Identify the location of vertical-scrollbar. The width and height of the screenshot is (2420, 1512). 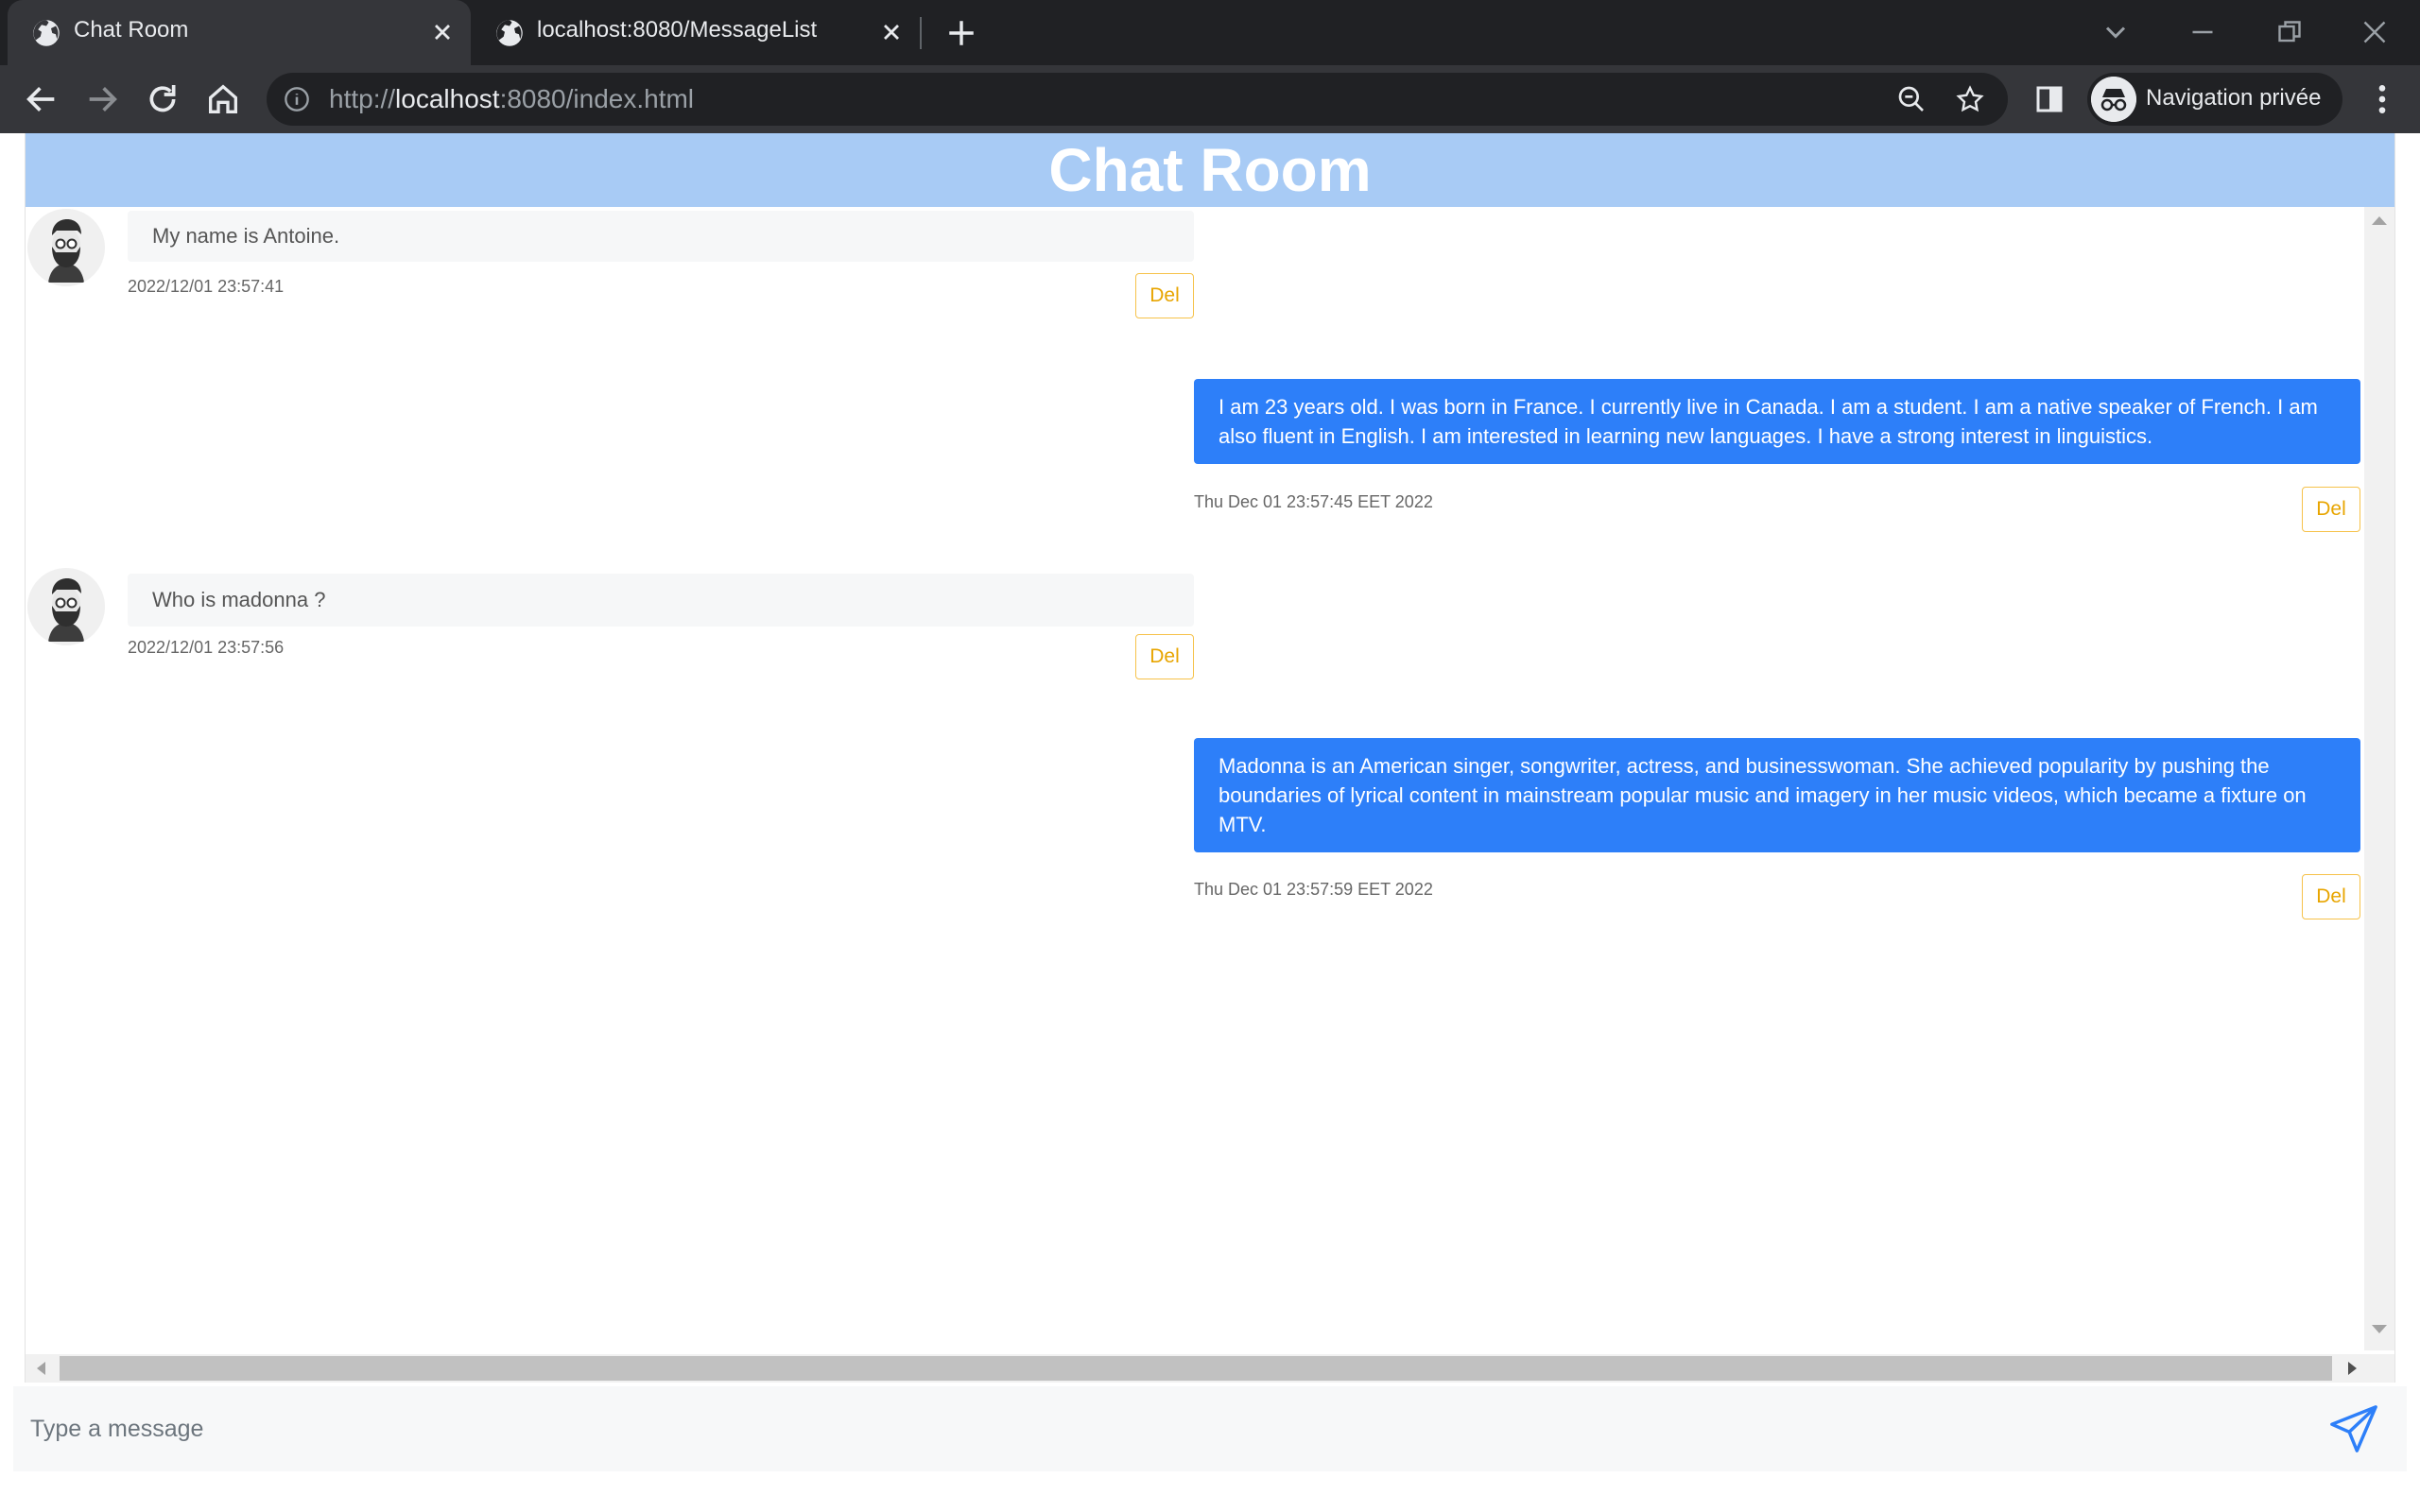
(2379, 778).